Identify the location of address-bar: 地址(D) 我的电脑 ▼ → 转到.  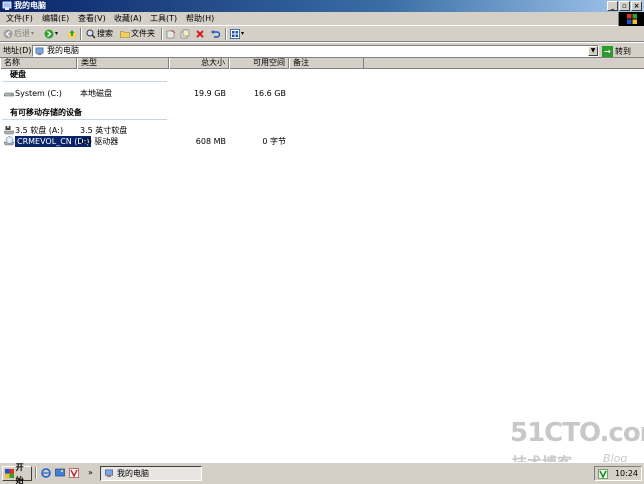
(322, 50).